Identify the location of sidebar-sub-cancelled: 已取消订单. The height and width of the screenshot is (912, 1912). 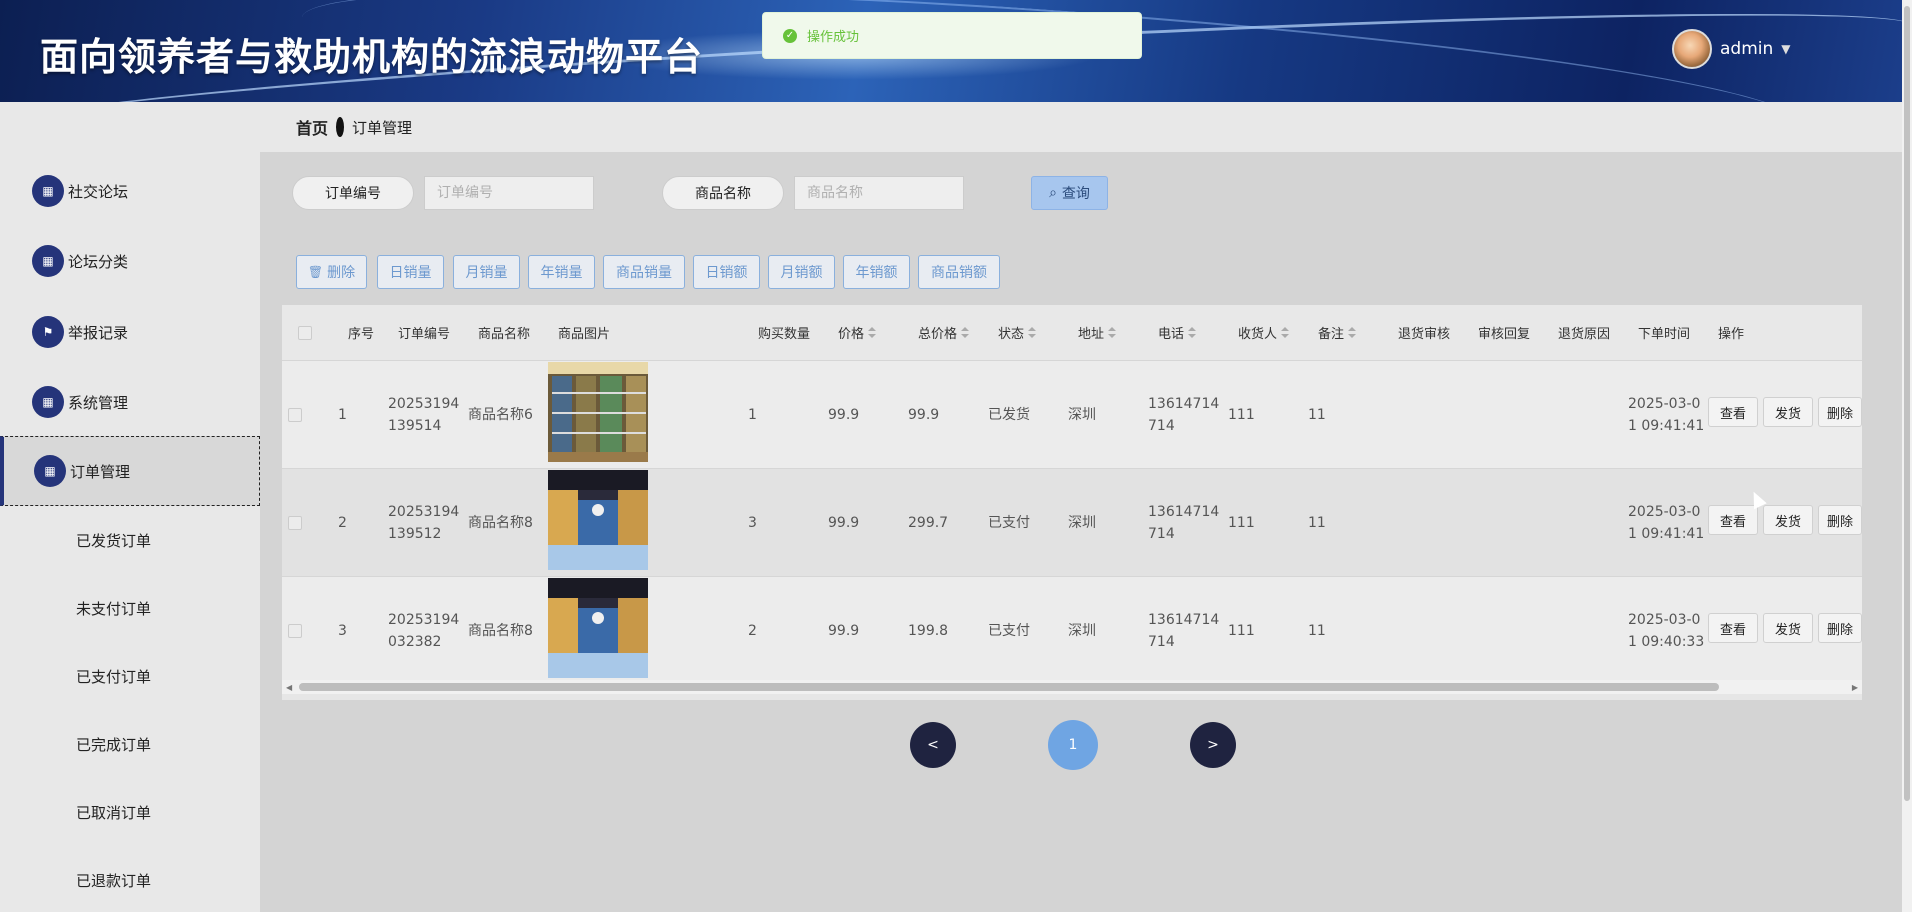
(130, 812).